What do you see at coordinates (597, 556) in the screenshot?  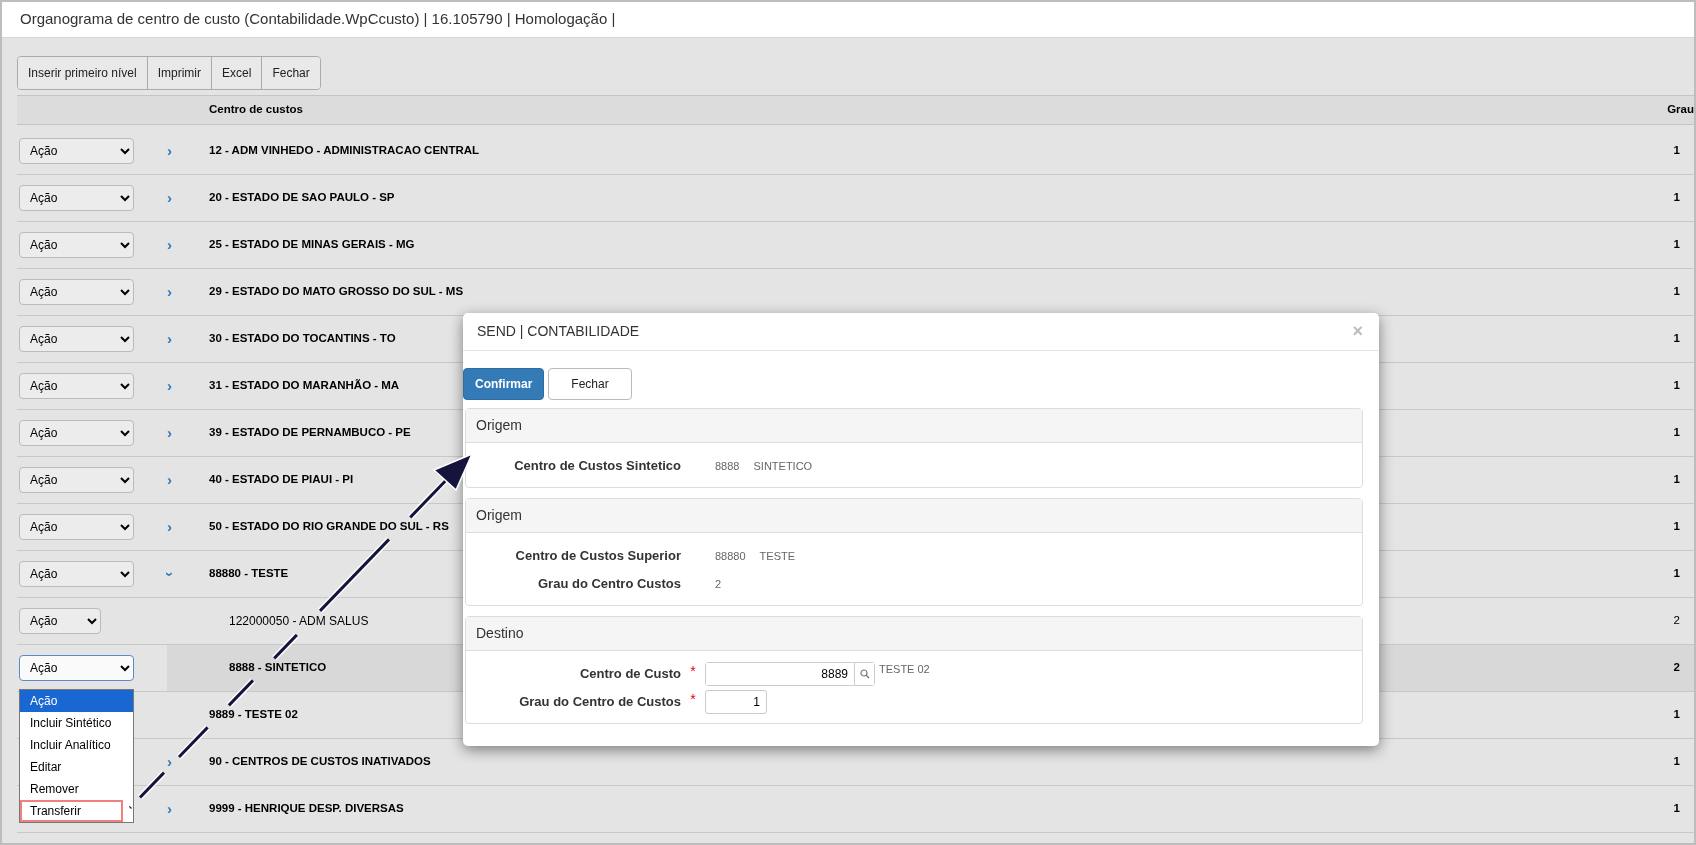 I see `field-label: Centro de Custos Superior` at bounding box center [597, 556].